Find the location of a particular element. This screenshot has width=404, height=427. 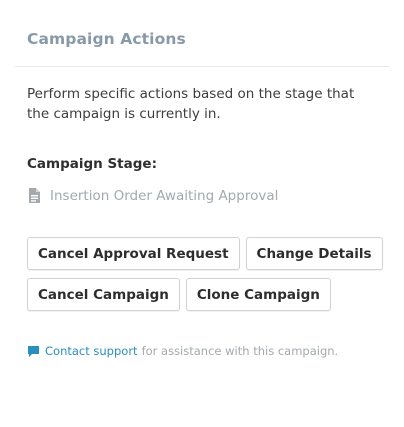

divider is located at coordinates (202, 66).